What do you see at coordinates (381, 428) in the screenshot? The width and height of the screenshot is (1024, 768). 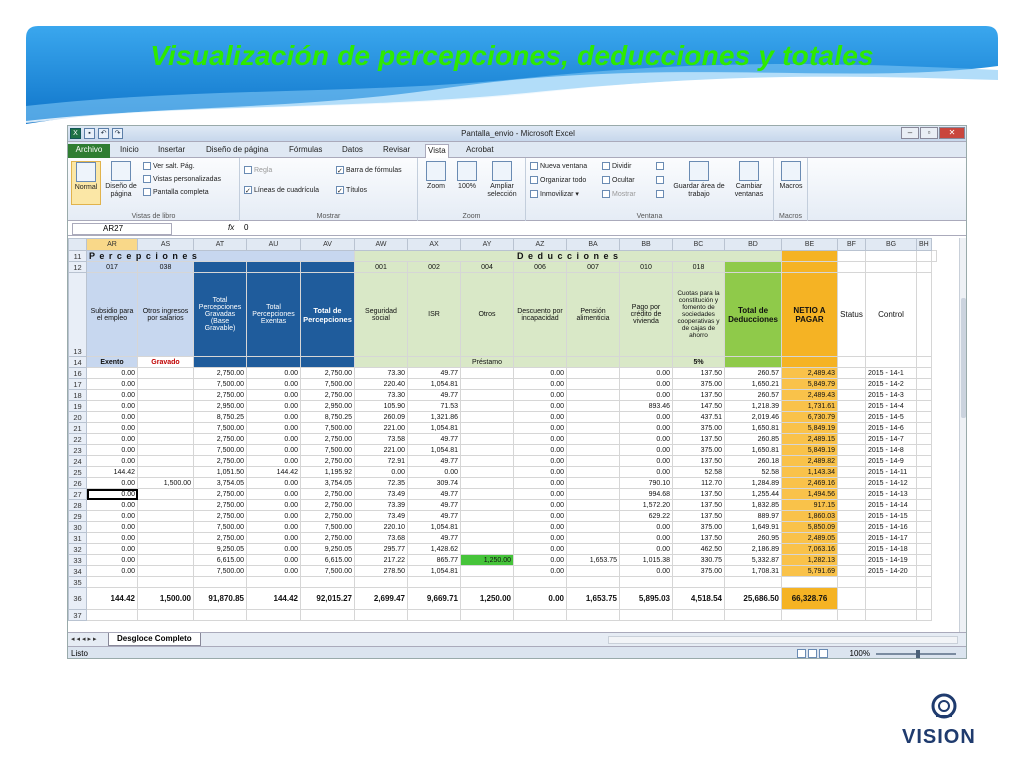 I see `cell: 221.00` at bounding box center [381, 428].